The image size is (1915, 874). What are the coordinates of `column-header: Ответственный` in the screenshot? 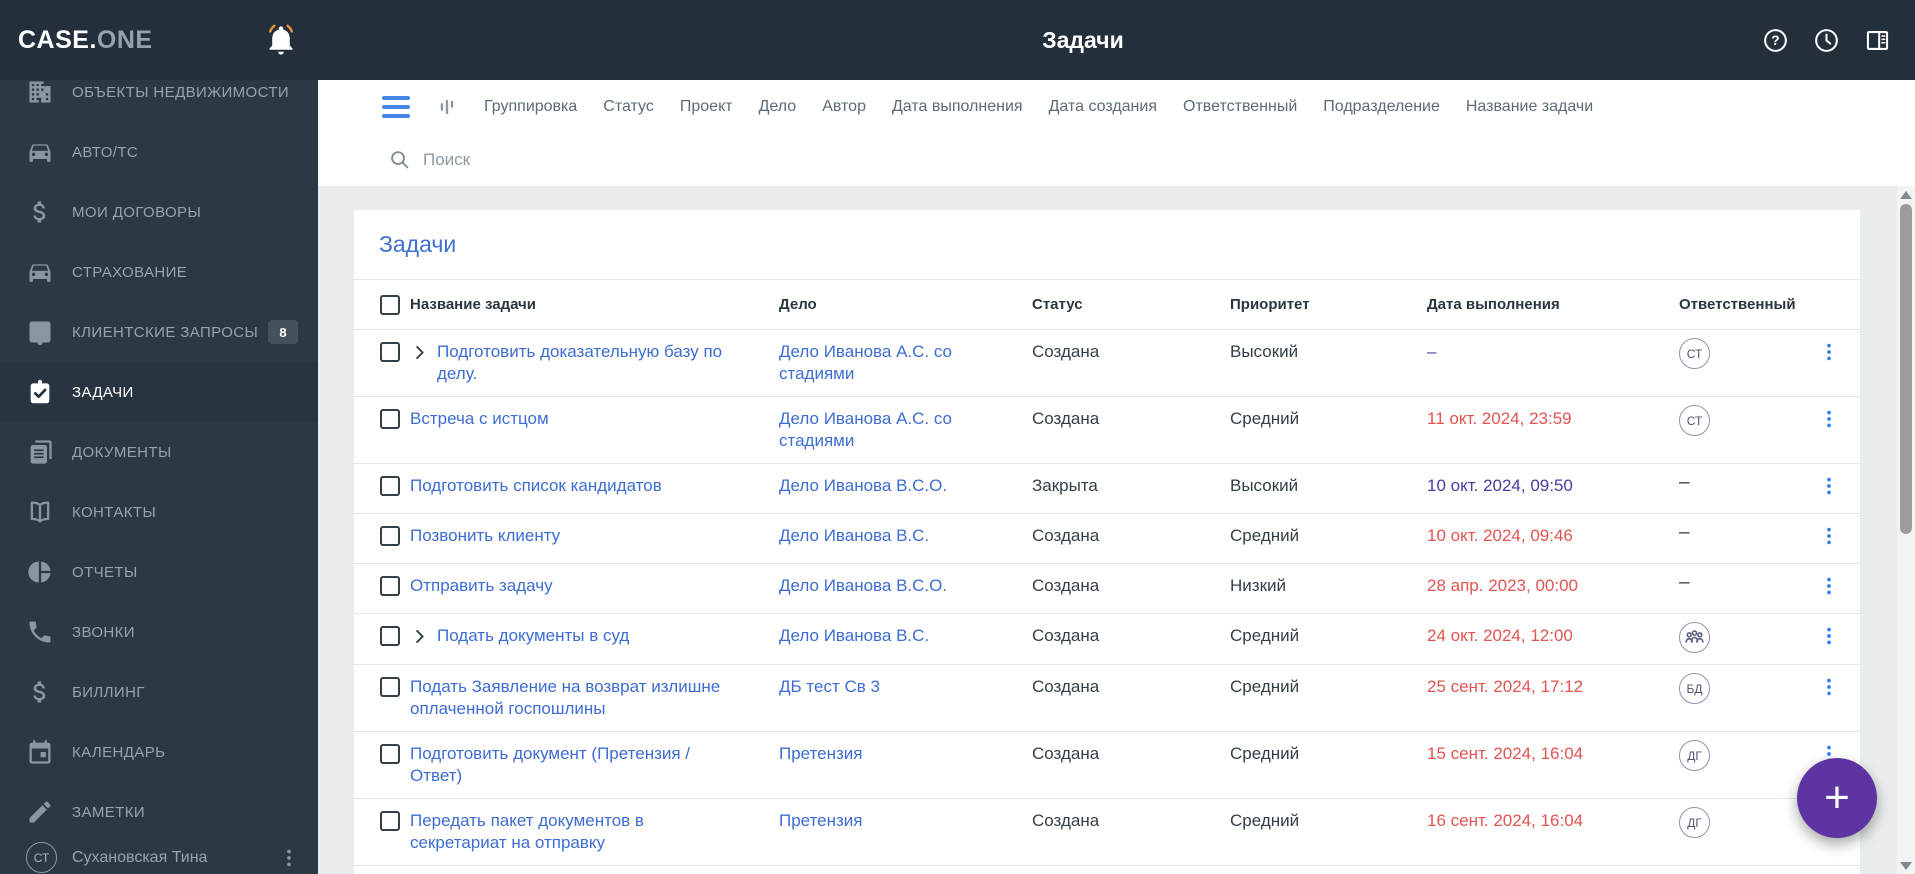 It's located at (1737, 304).